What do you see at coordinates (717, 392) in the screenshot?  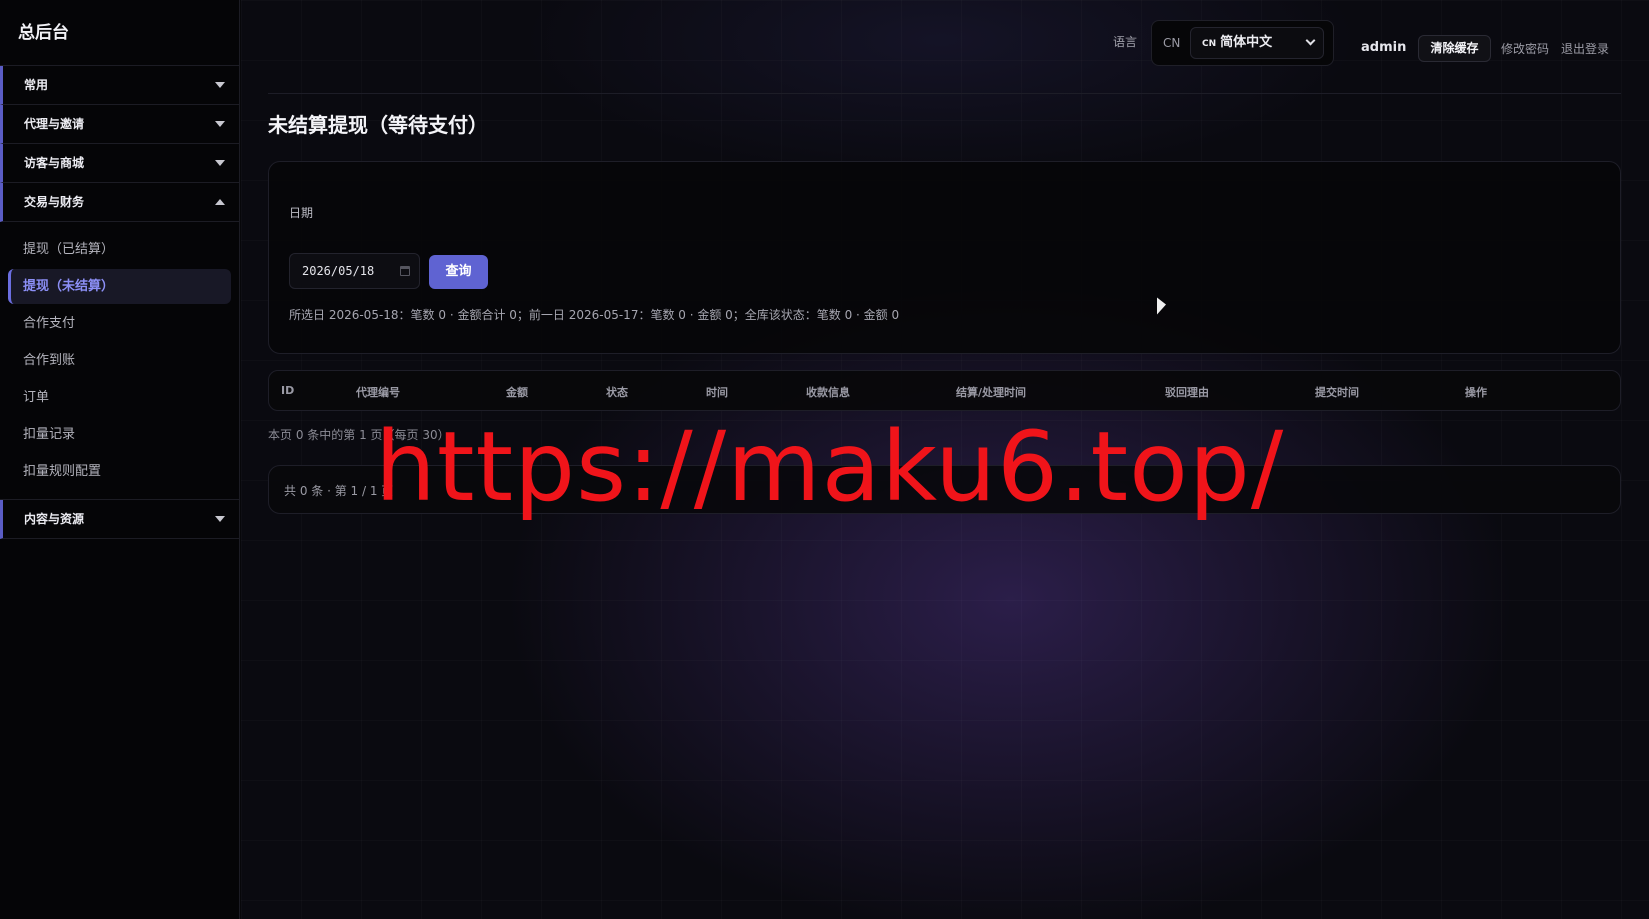 I see `column-header-time: 时间` at bounding box center [717, 392].